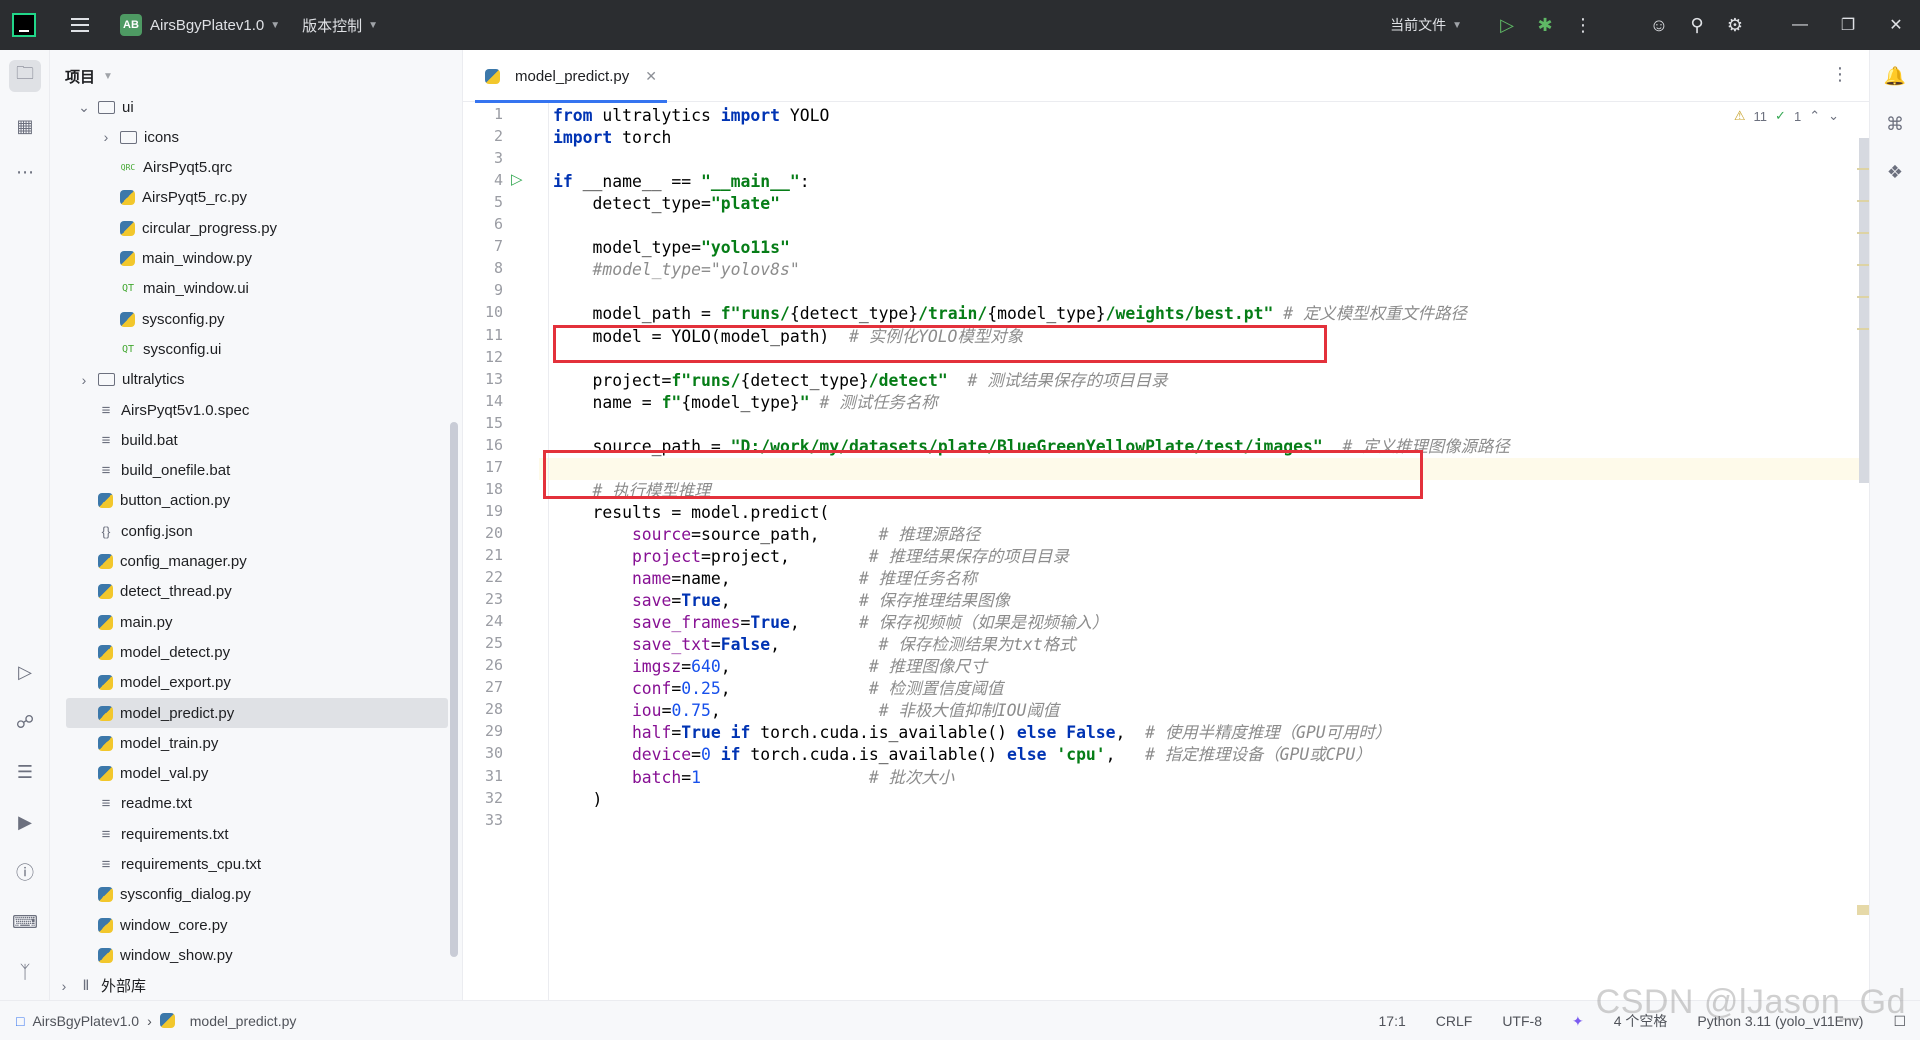 This screenshot has width=1920, height=1040. Describe the element at coordinates (25, 722) in the screenshot. I see `python-console-icon: ☍` at that location.